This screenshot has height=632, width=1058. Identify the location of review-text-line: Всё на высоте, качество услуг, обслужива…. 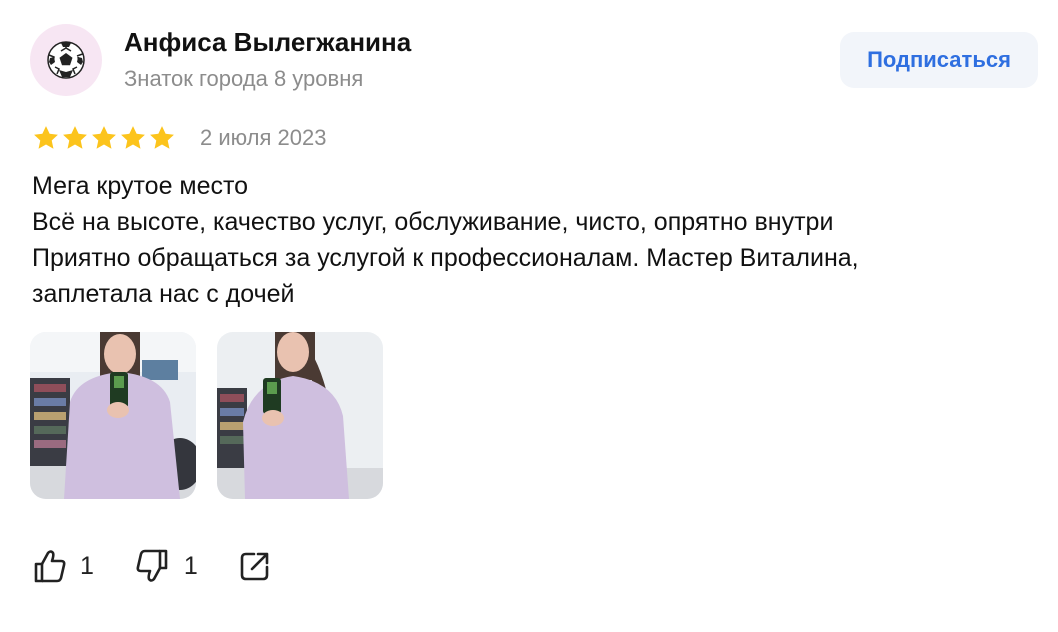
(433, 222).